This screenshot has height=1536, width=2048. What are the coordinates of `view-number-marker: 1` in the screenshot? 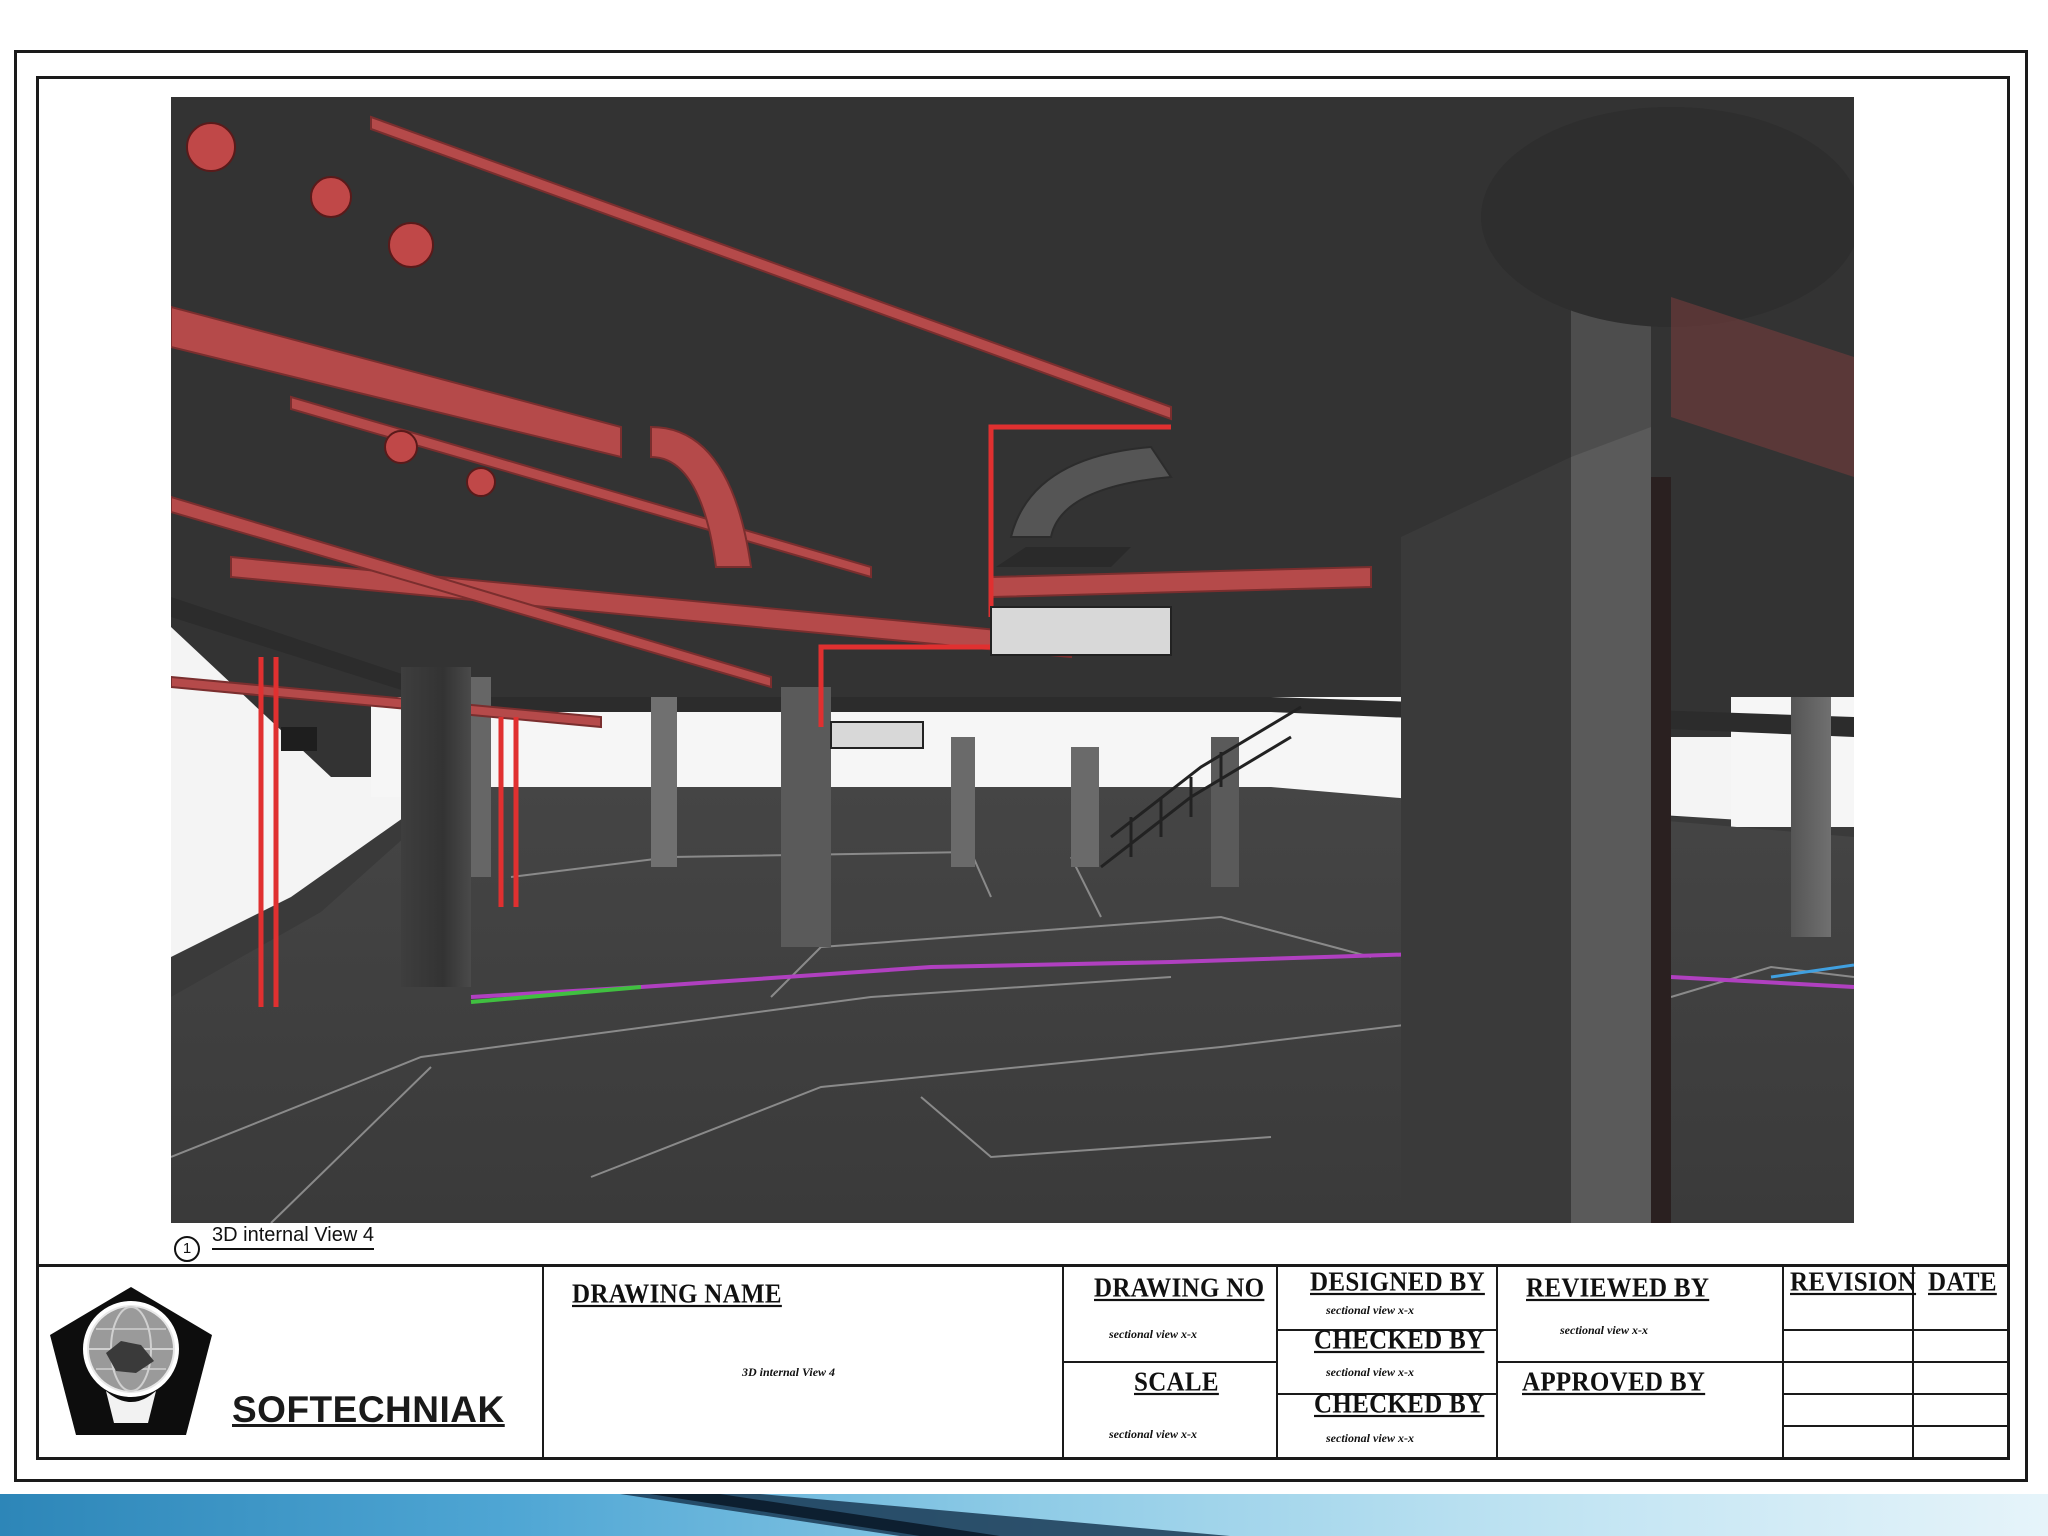 It's located at (187, 1249).